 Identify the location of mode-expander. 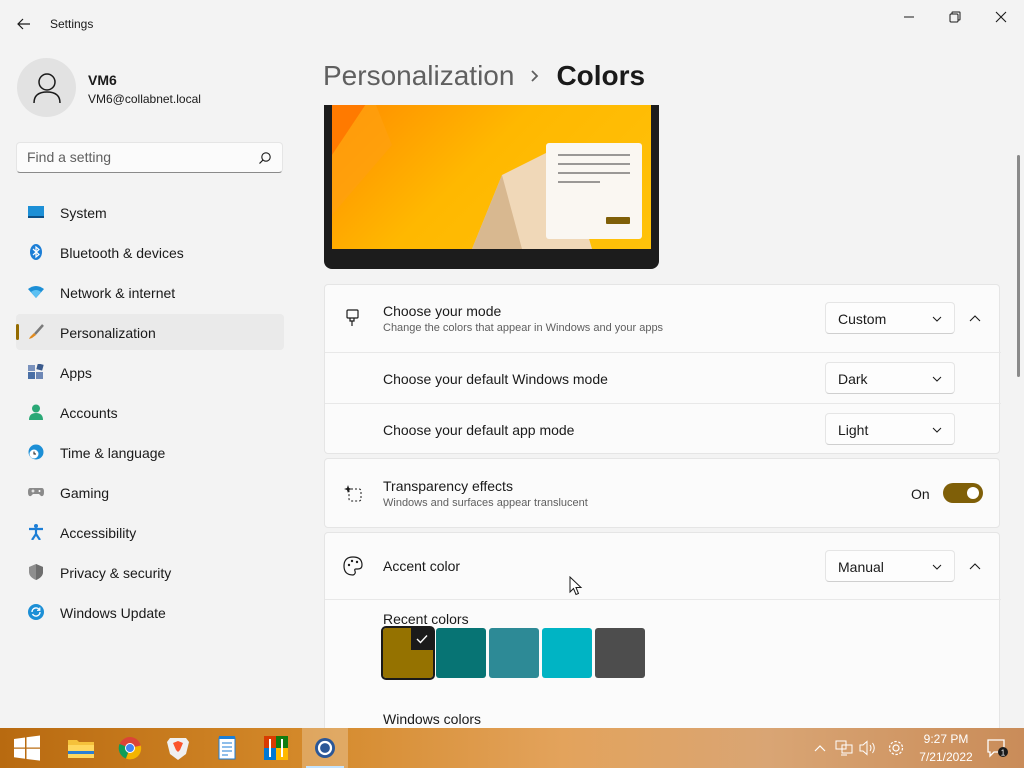
(975, 318).